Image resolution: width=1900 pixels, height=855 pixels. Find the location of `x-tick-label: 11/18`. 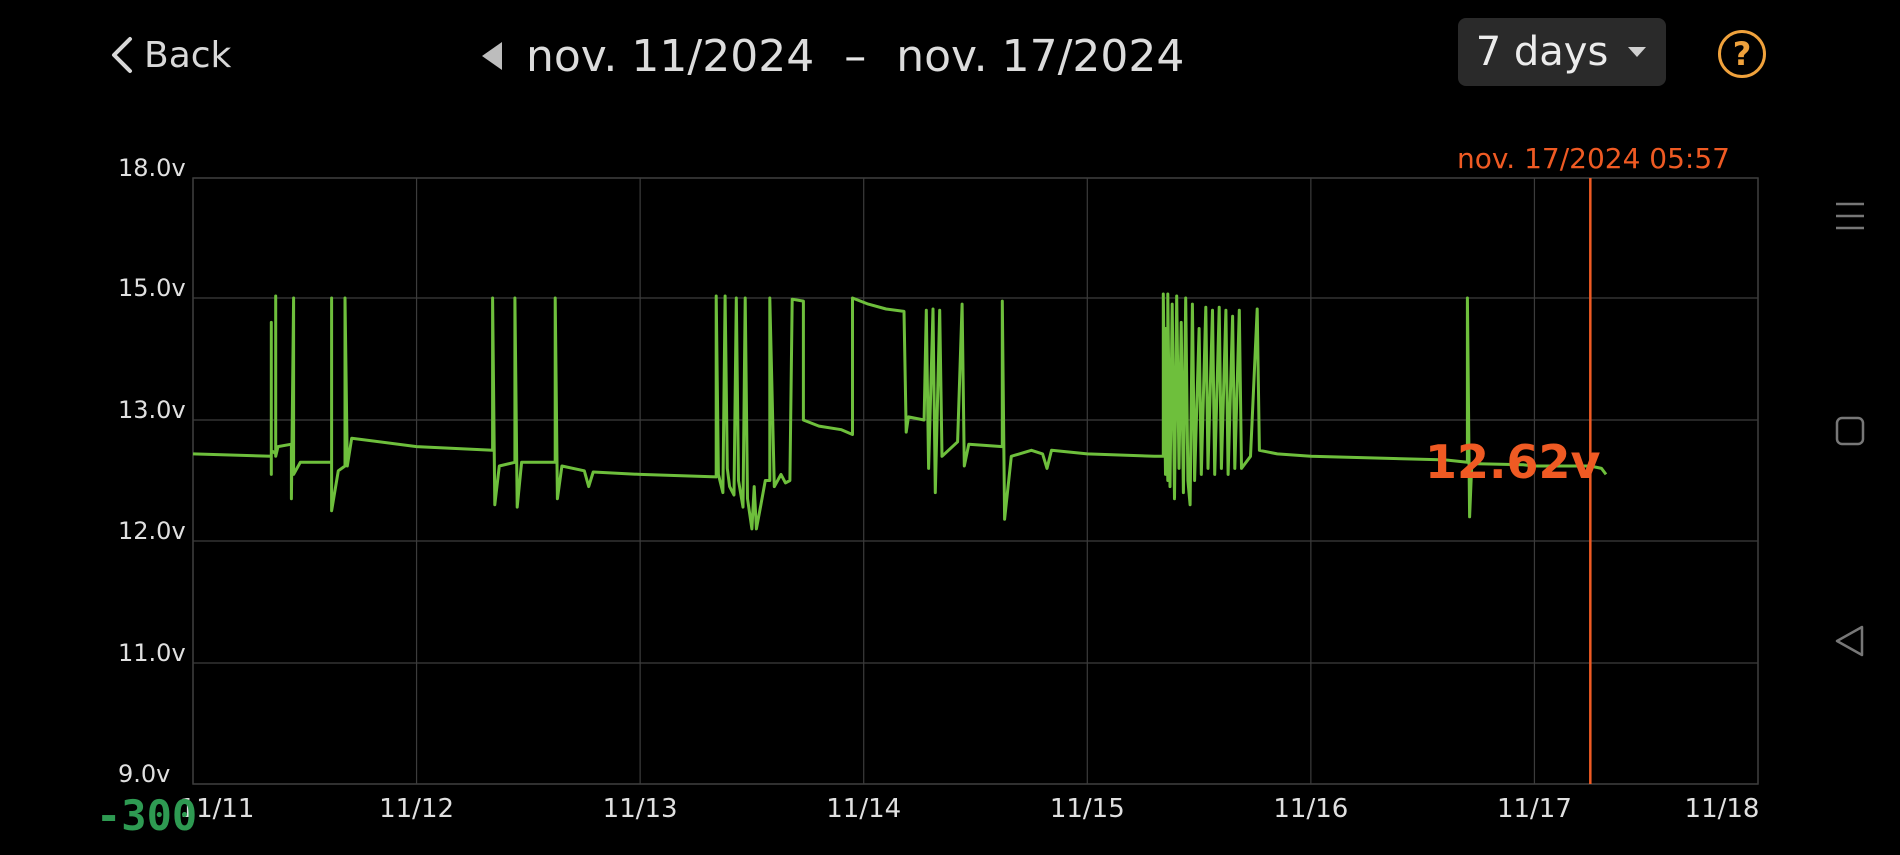

x-tick-label: 11/18 is located at coordinates (1722, 809).